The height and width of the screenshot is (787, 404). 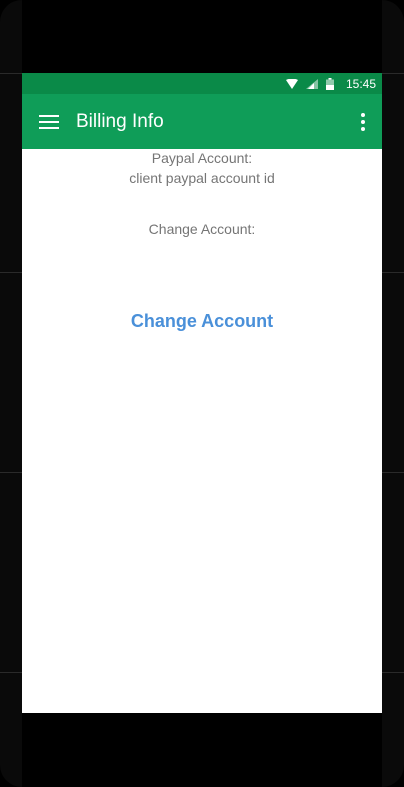 I want to click on battery-icon, so click(x=329, y=83).